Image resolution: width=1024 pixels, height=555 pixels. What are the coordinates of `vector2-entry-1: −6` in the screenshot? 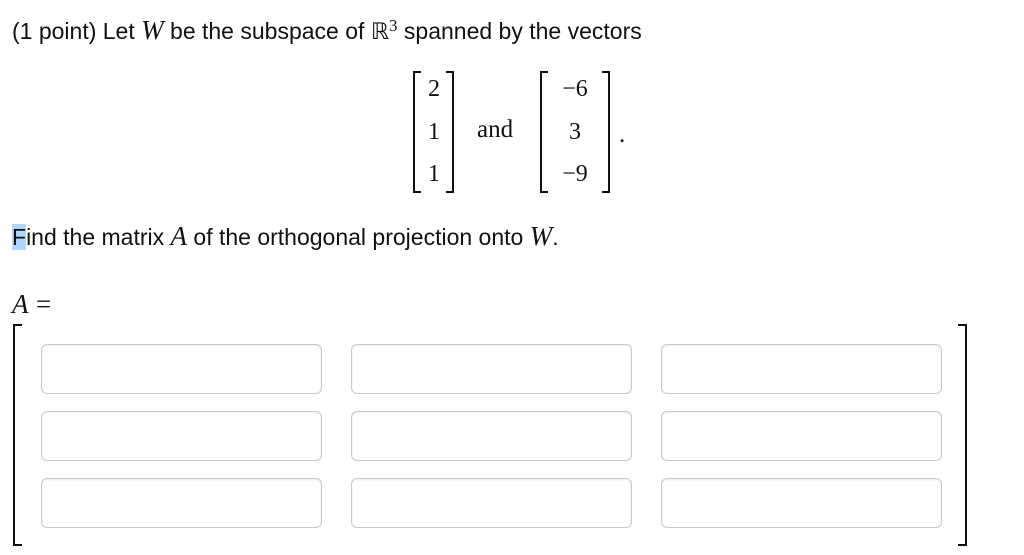 It's located at (575, 89).